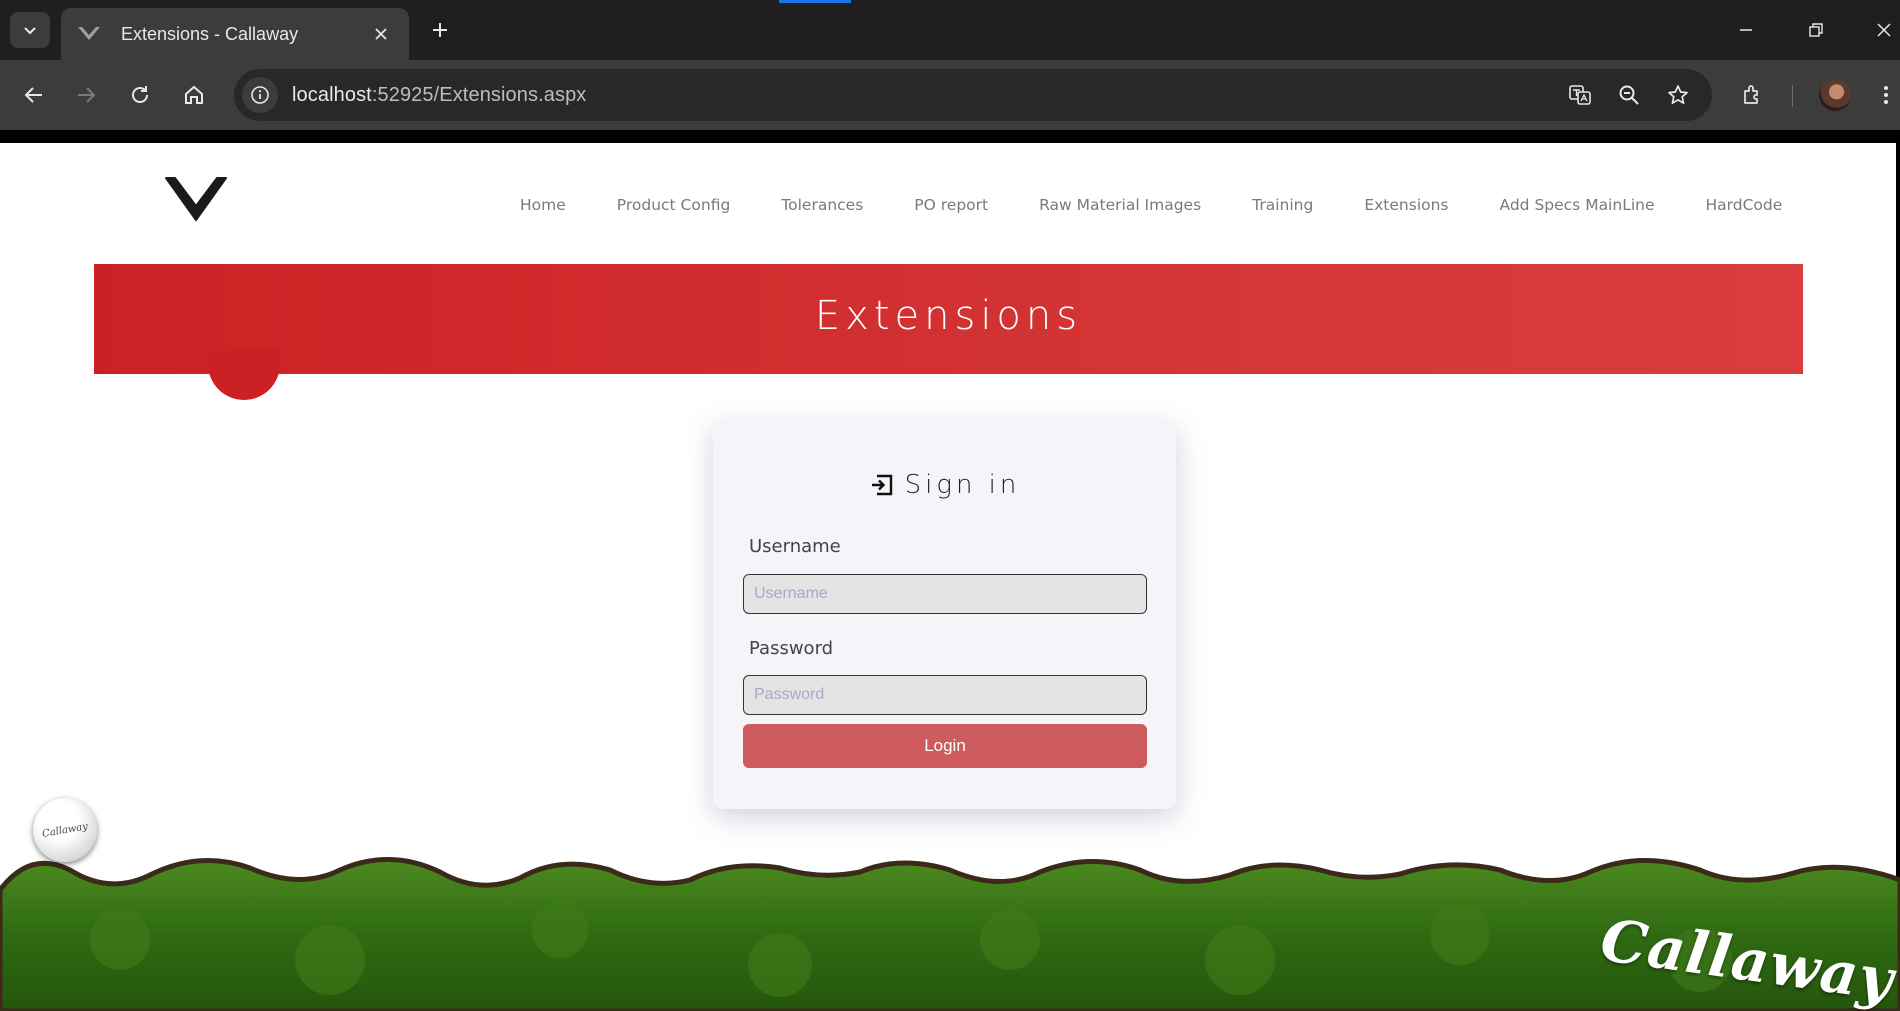 The height and width of the screenshot is (1011, 1900). What do you see at coordinates (795, 546) in the screenshot?
I see `username-label: Username` at bounding box center [795, 546].